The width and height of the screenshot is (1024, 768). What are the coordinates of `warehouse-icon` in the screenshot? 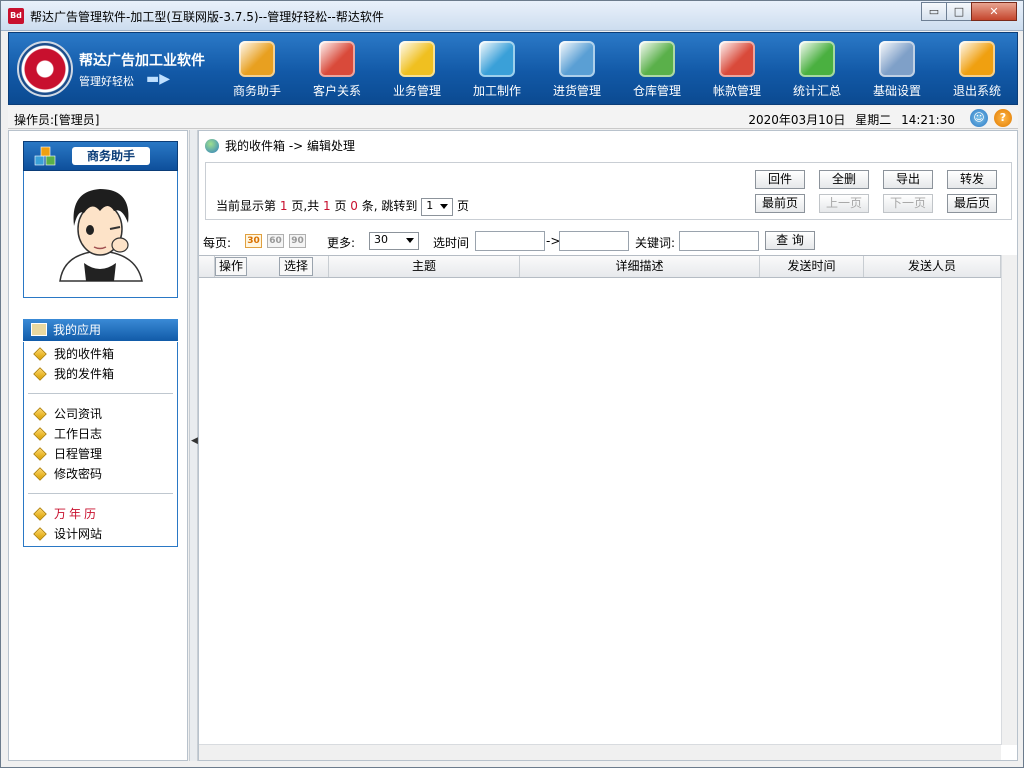 It's located at (657, 59).